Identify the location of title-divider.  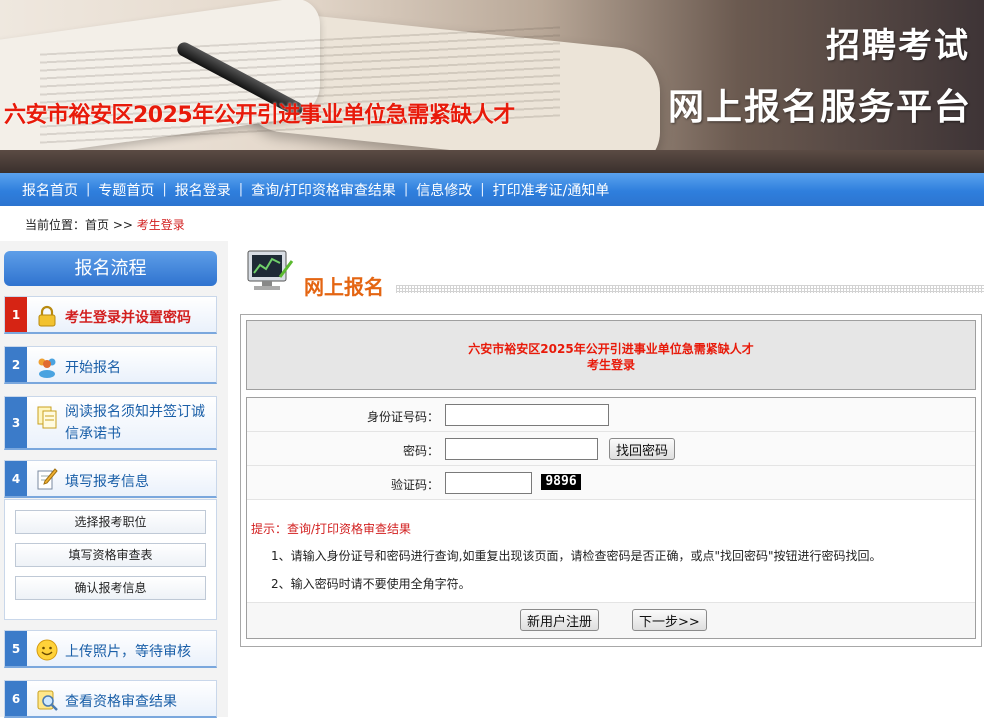
(690, 289).